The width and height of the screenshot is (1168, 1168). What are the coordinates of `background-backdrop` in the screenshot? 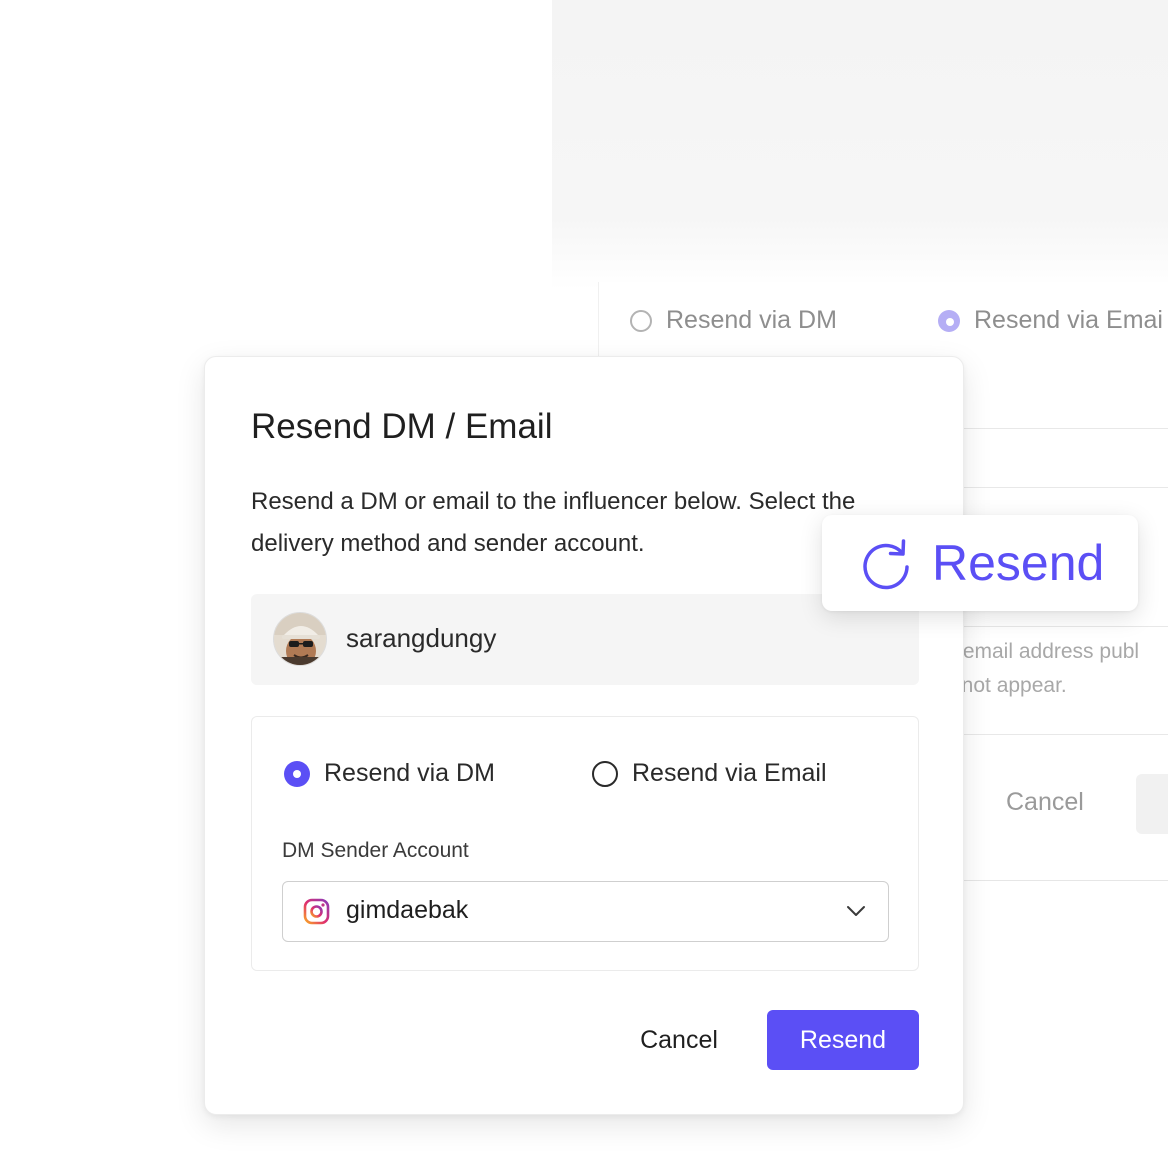 It's located at (860, 145).